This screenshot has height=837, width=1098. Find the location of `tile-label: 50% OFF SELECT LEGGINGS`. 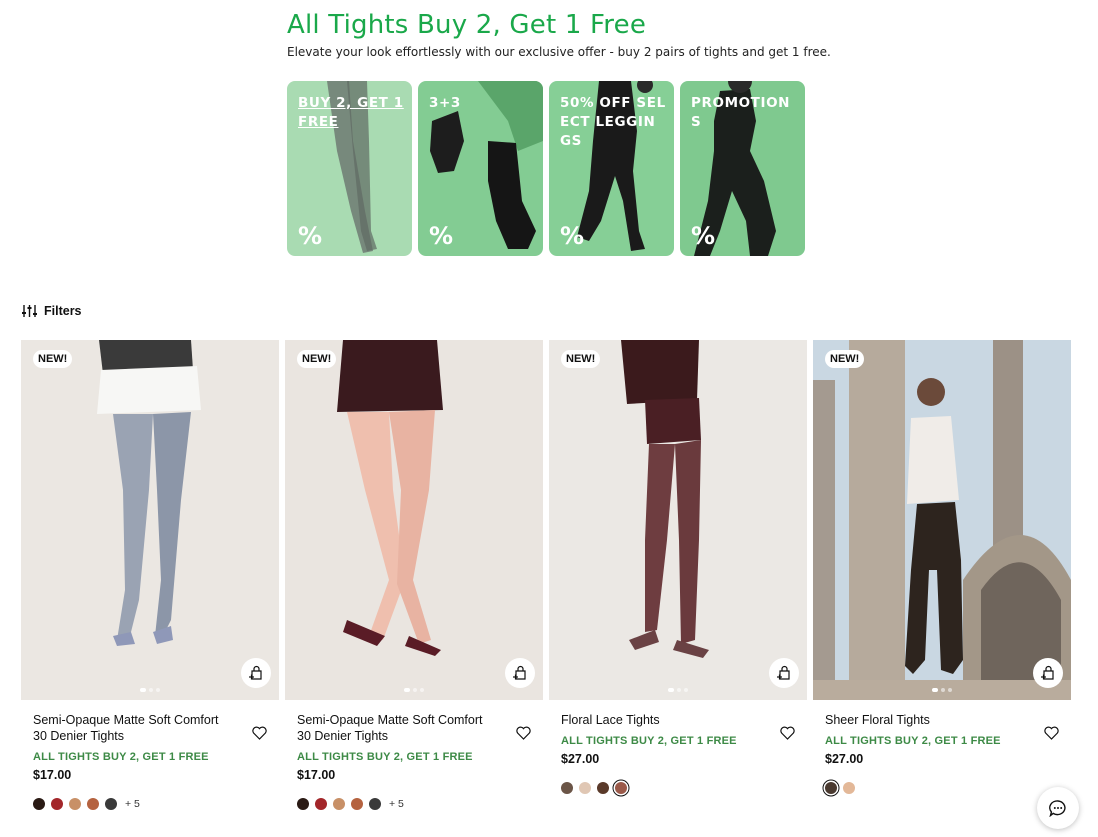

tile-label: 50% OFF SELECT LEGGINGS is located at coordinates (613, 122).